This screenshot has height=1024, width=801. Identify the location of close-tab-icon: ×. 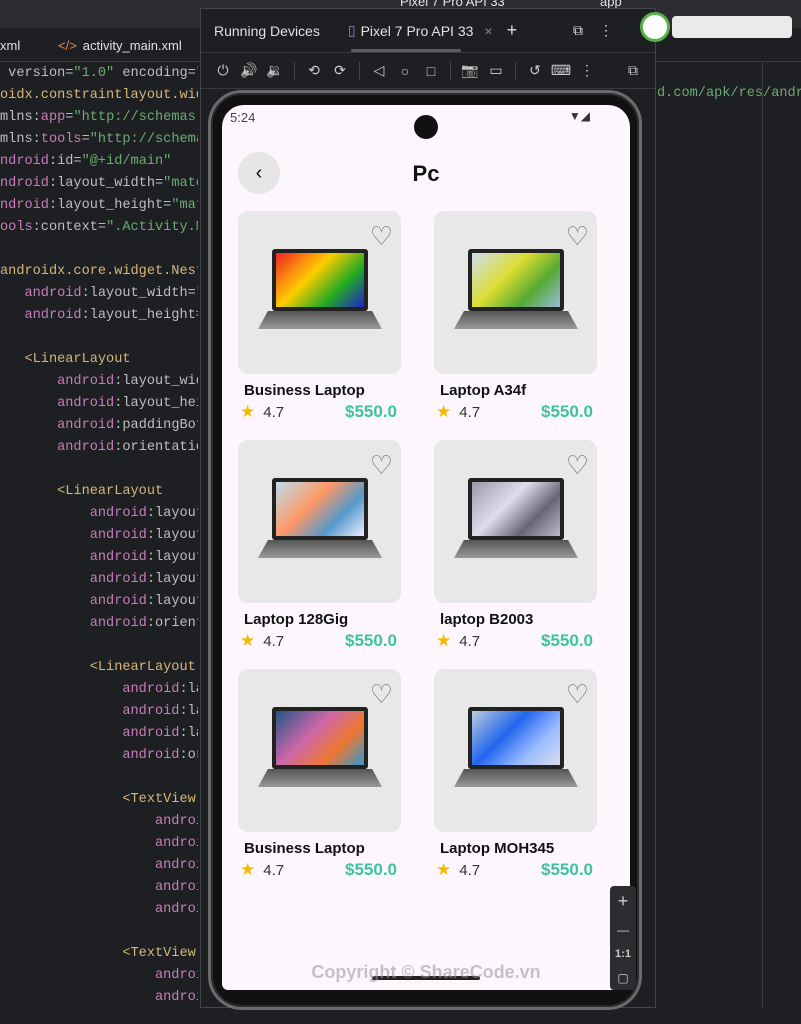
(488, 31).